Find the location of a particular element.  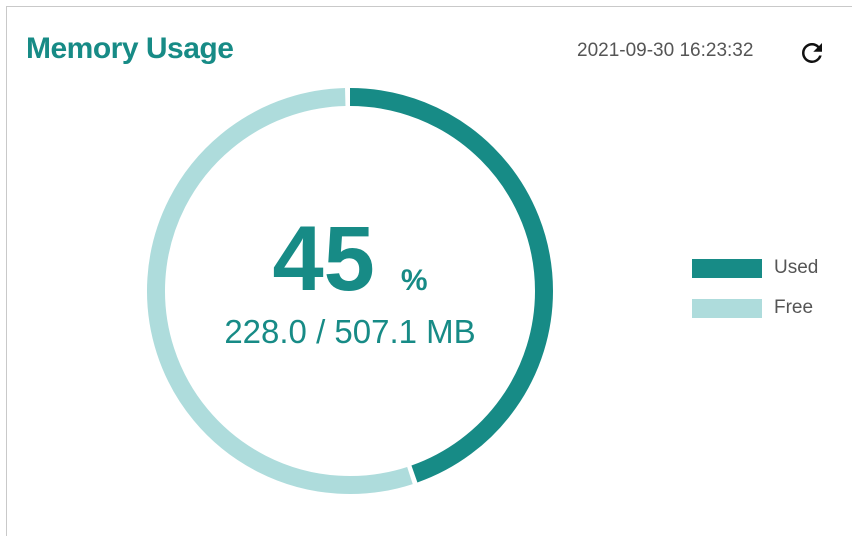

refresh-button is located at coordinates (812, 53).